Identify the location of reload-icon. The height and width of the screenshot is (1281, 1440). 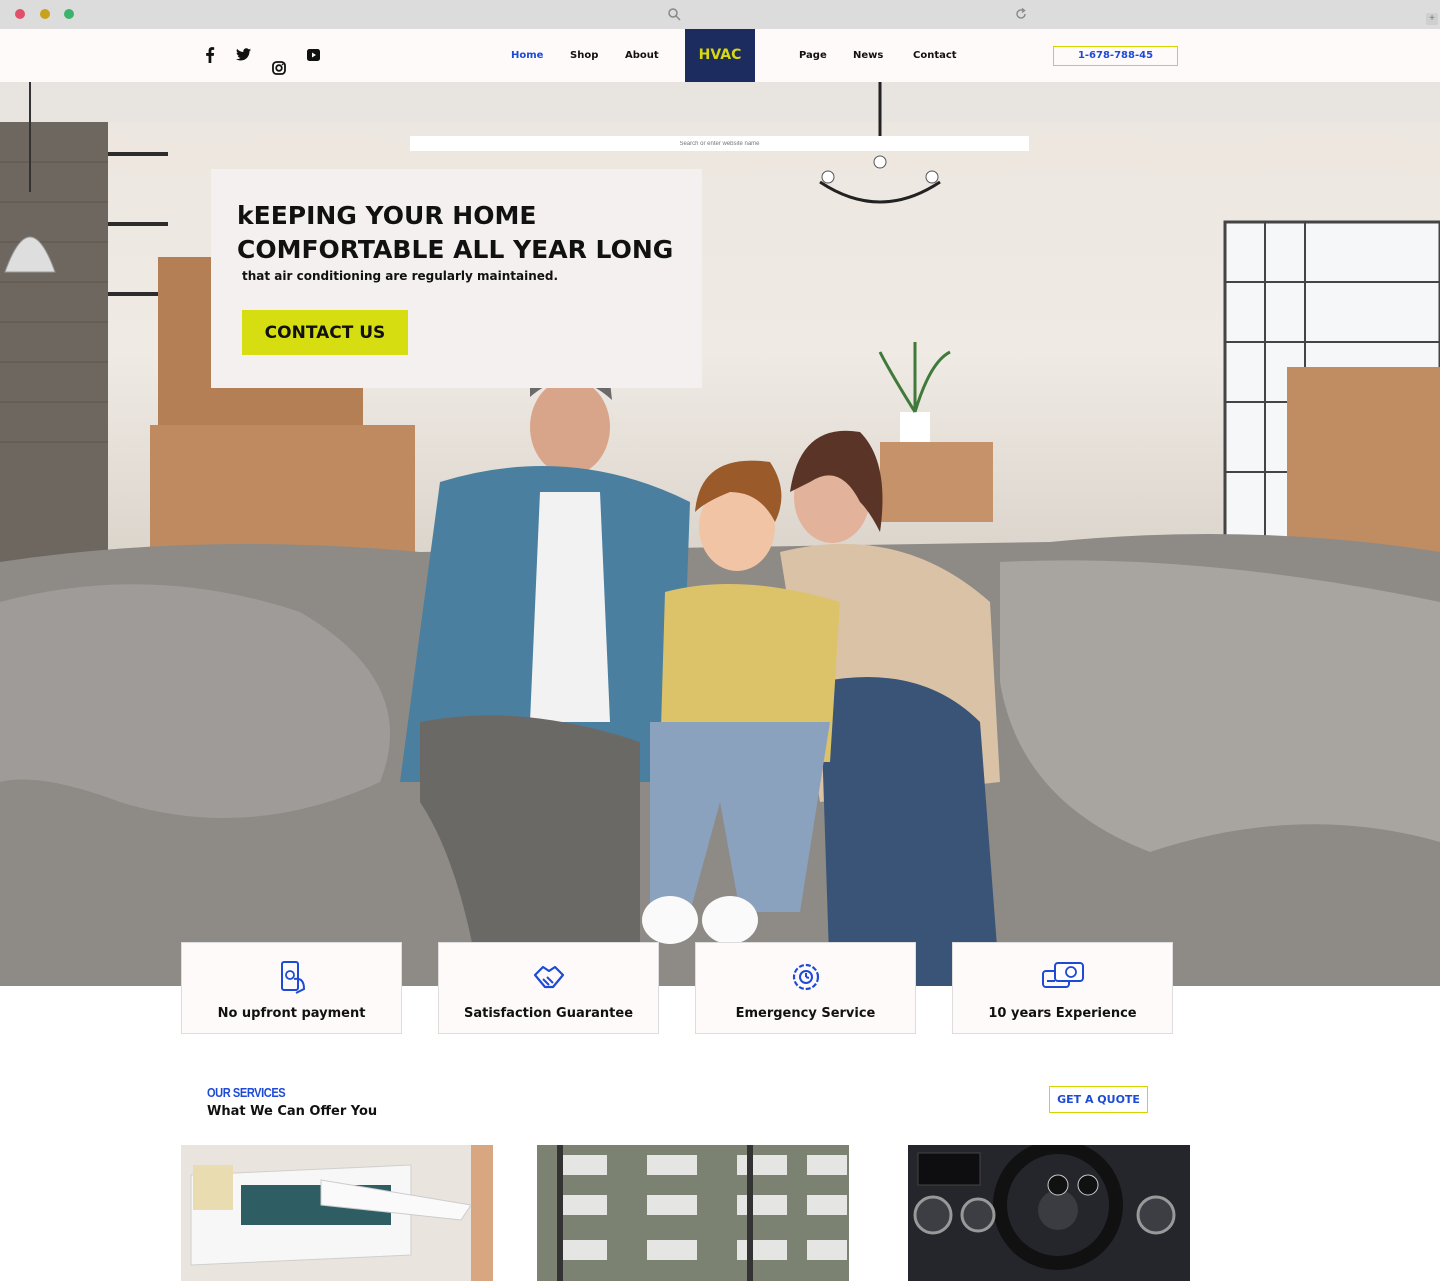
(1021, 14).